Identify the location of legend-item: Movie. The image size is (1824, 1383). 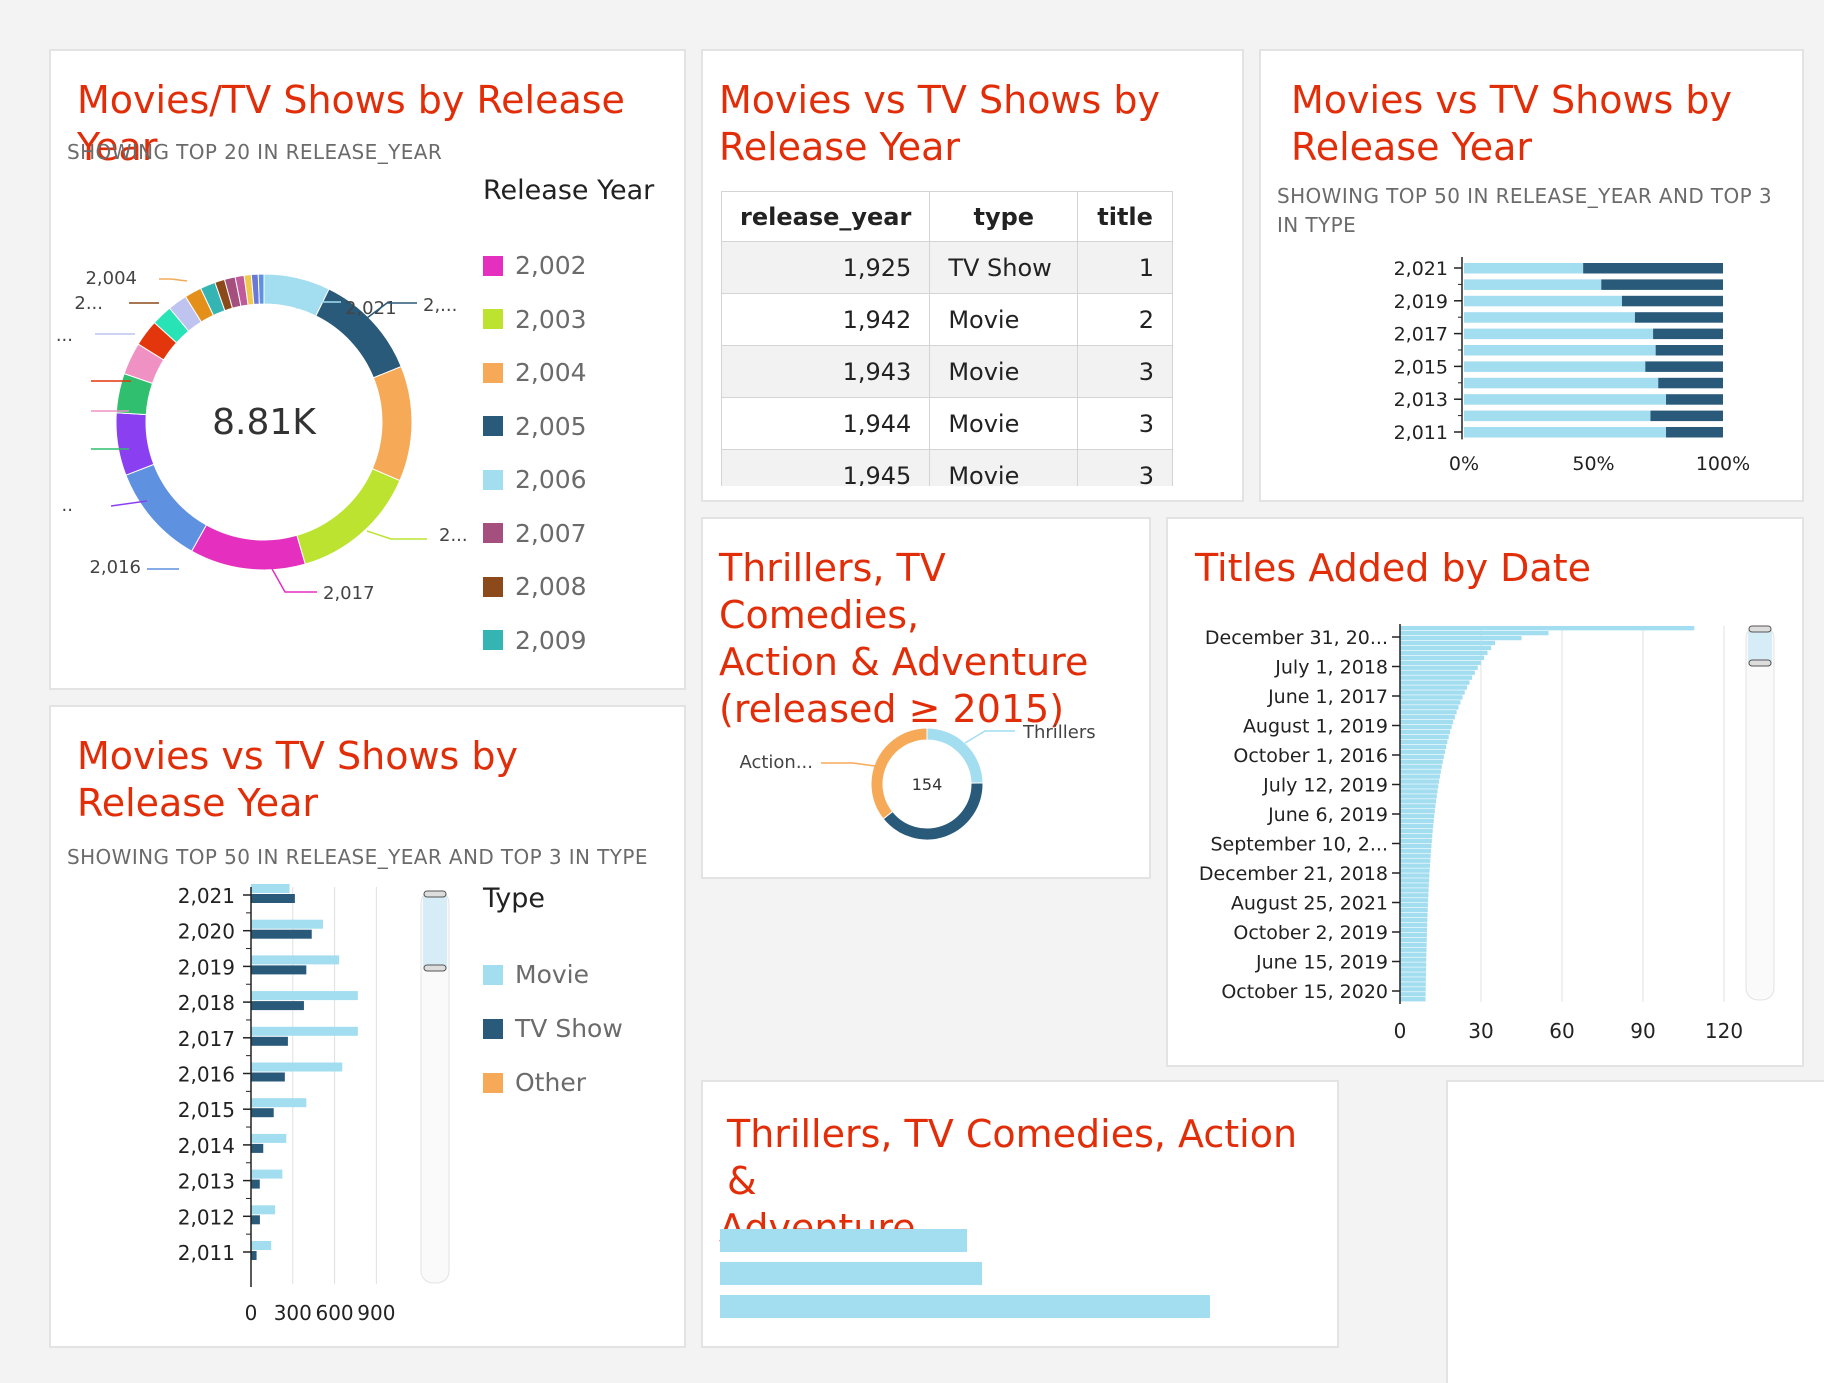
(536, 974).